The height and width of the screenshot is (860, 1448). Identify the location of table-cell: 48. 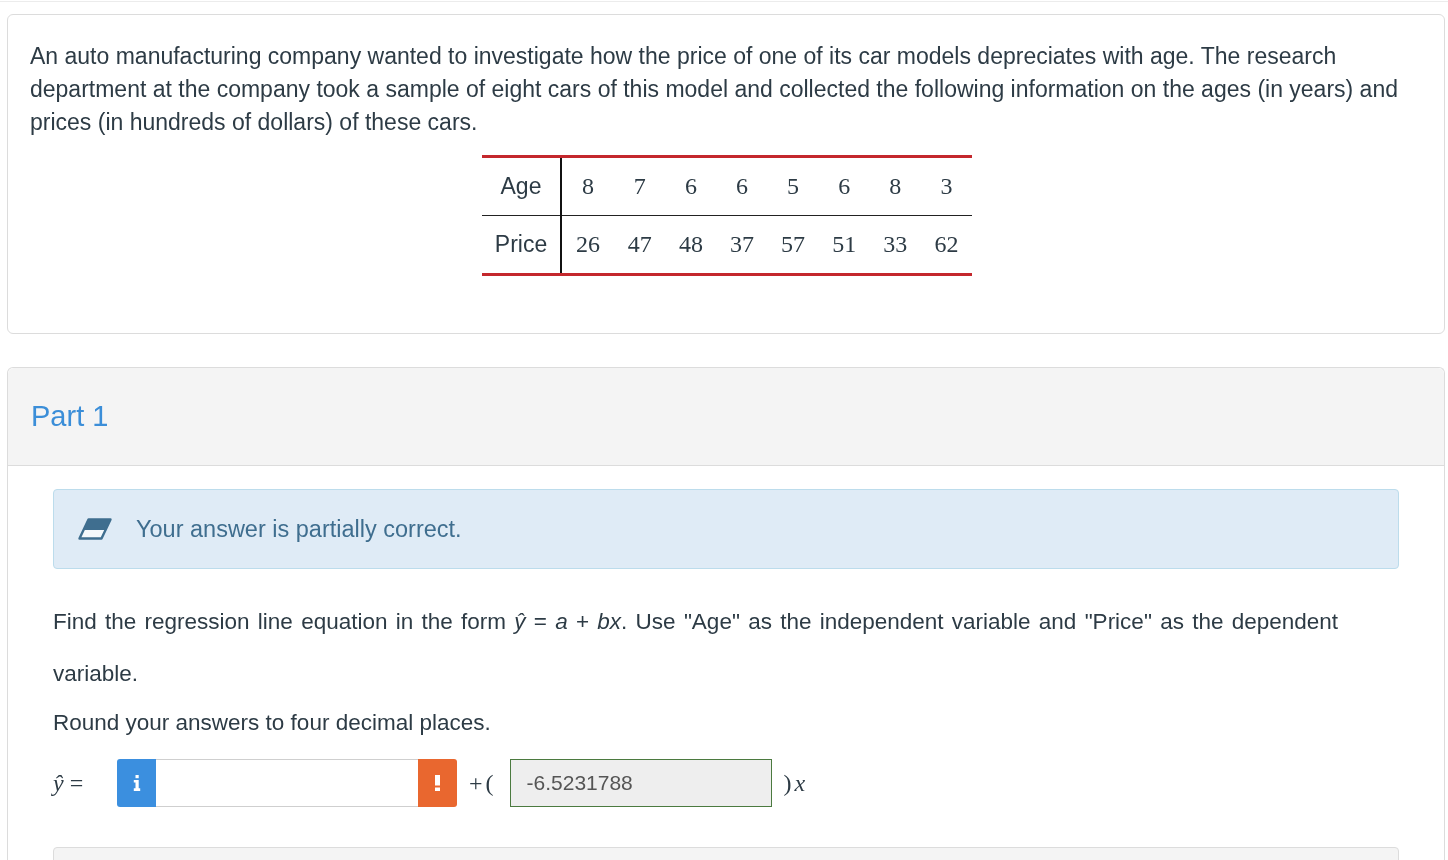
(691, 245).